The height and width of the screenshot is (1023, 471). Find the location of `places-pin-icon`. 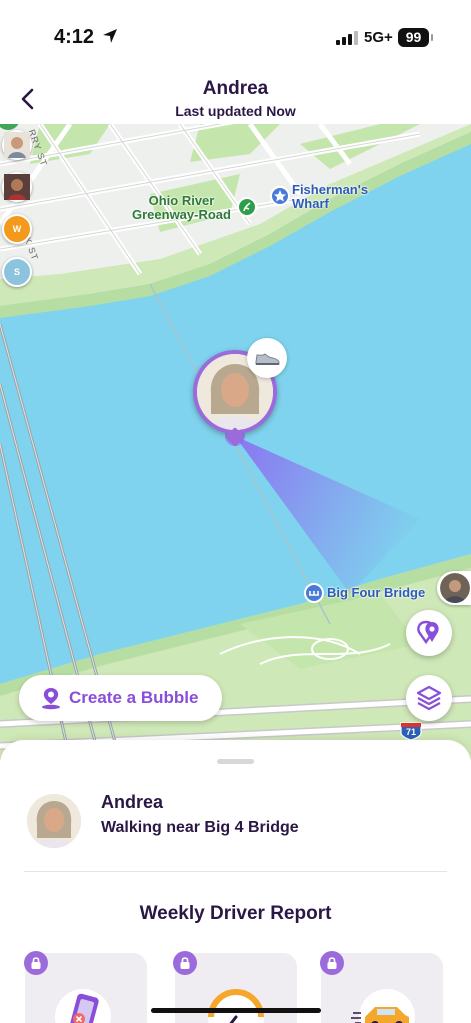

places-pin-icon is located at coordinates (428, 632).